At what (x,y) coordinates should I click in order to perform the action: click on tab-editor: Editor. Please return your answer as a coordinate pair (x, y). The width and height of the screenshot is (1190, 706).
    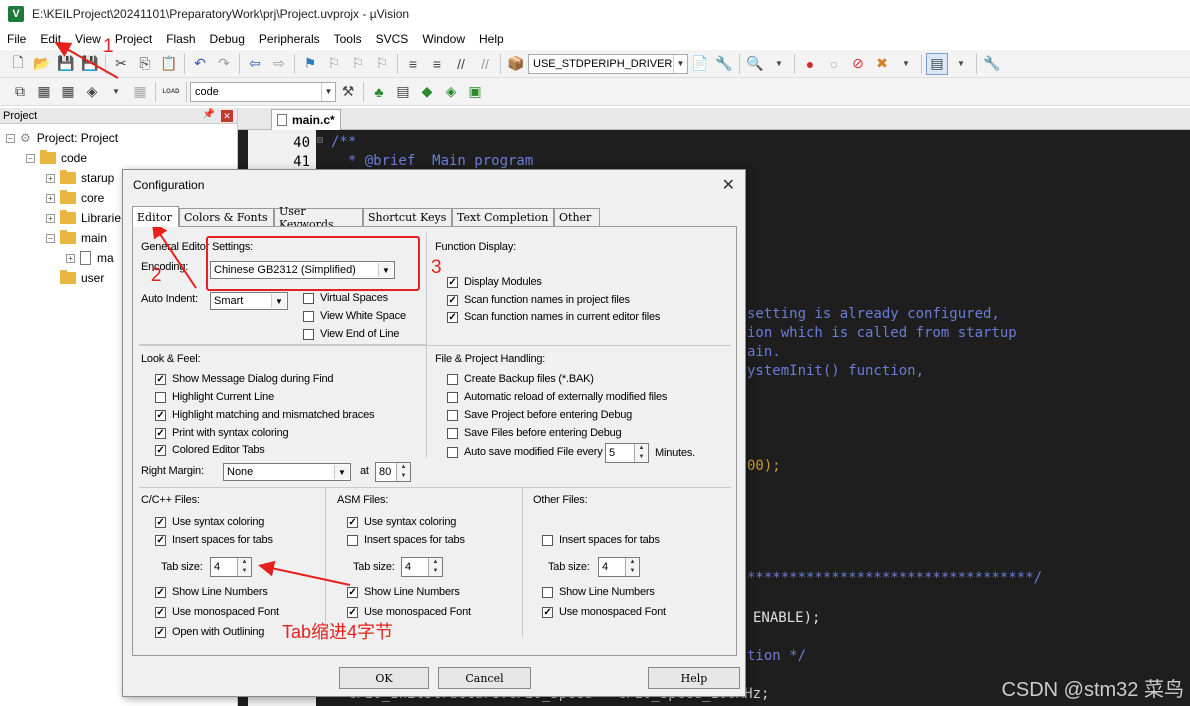
    Looking at the image, I should click on (155, 216).